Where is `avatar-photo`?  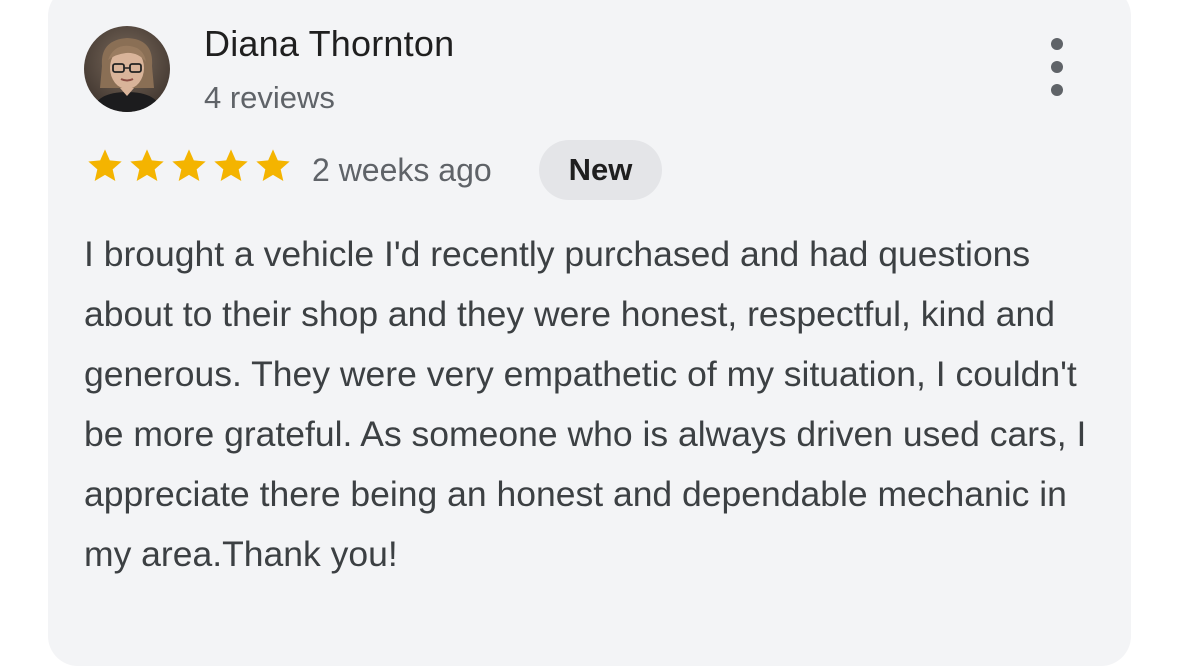 avatar-photo is located at coordinates (127, 69).